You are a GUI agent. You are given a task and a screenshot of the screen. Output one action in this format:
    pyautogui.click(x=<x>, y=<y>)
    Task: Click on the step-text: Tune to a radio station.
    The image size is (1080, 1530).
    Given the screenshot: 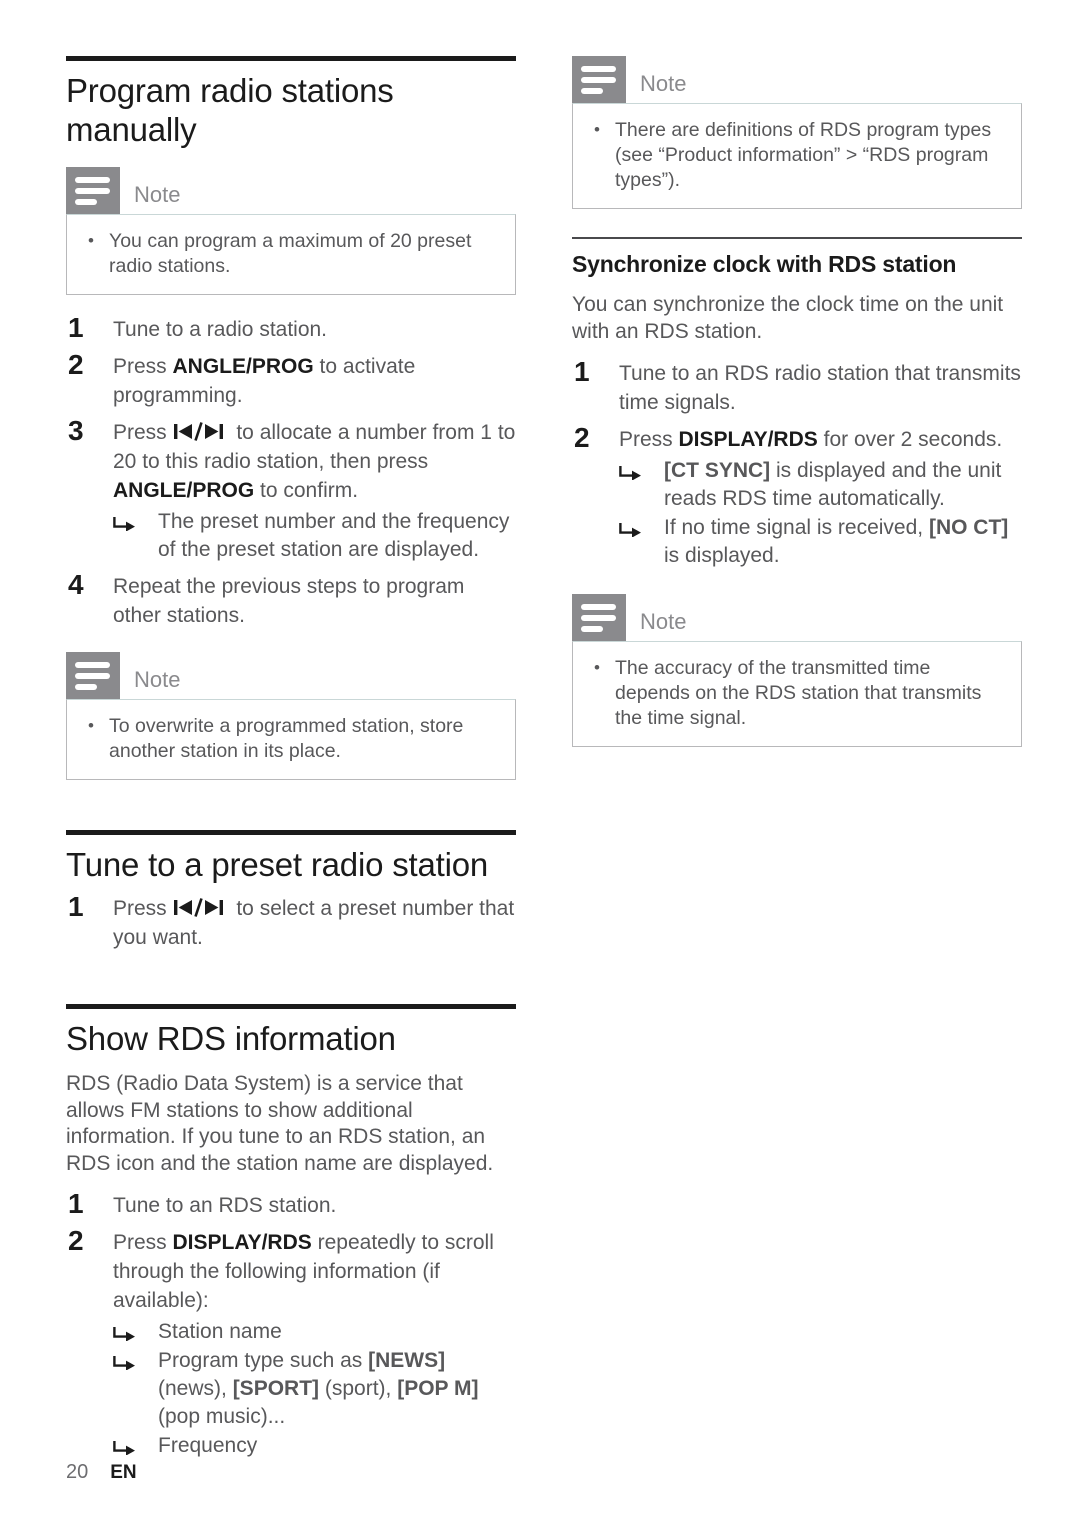 What is the action you would take?
    pyautogui.click(x=220, y=329)
    